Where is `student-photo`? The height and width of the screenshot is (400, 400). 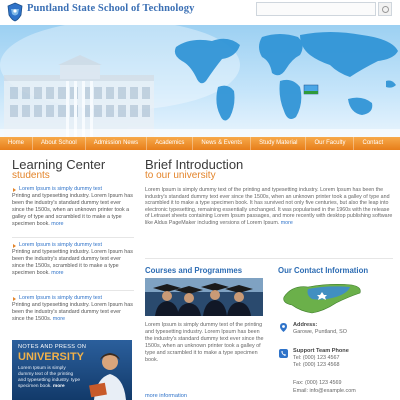
student-photo is located at coordinates (107, 376).